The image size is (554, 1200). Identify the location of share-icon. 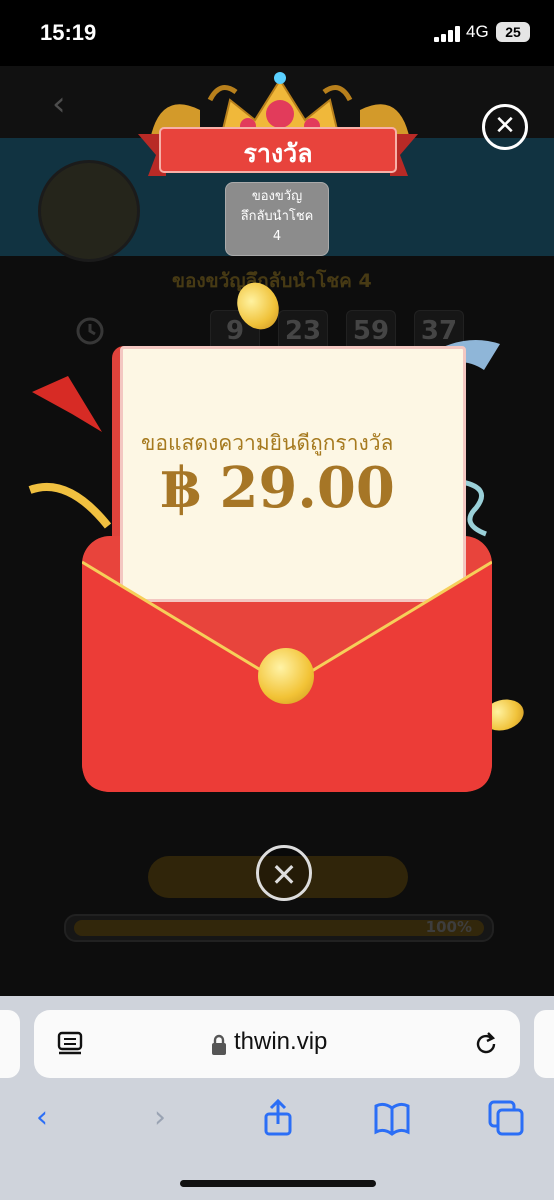
(278, 1118).